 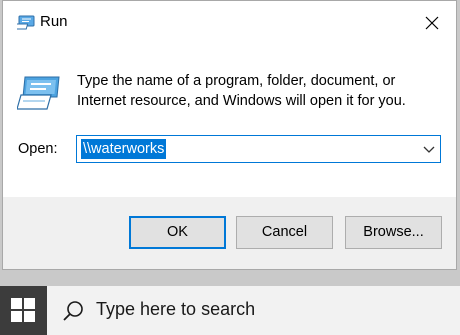 What do you see at coordinates (284, 232) in the screenshot?
I see `cancel-button: Cancel` at bounding box center [284, 232].